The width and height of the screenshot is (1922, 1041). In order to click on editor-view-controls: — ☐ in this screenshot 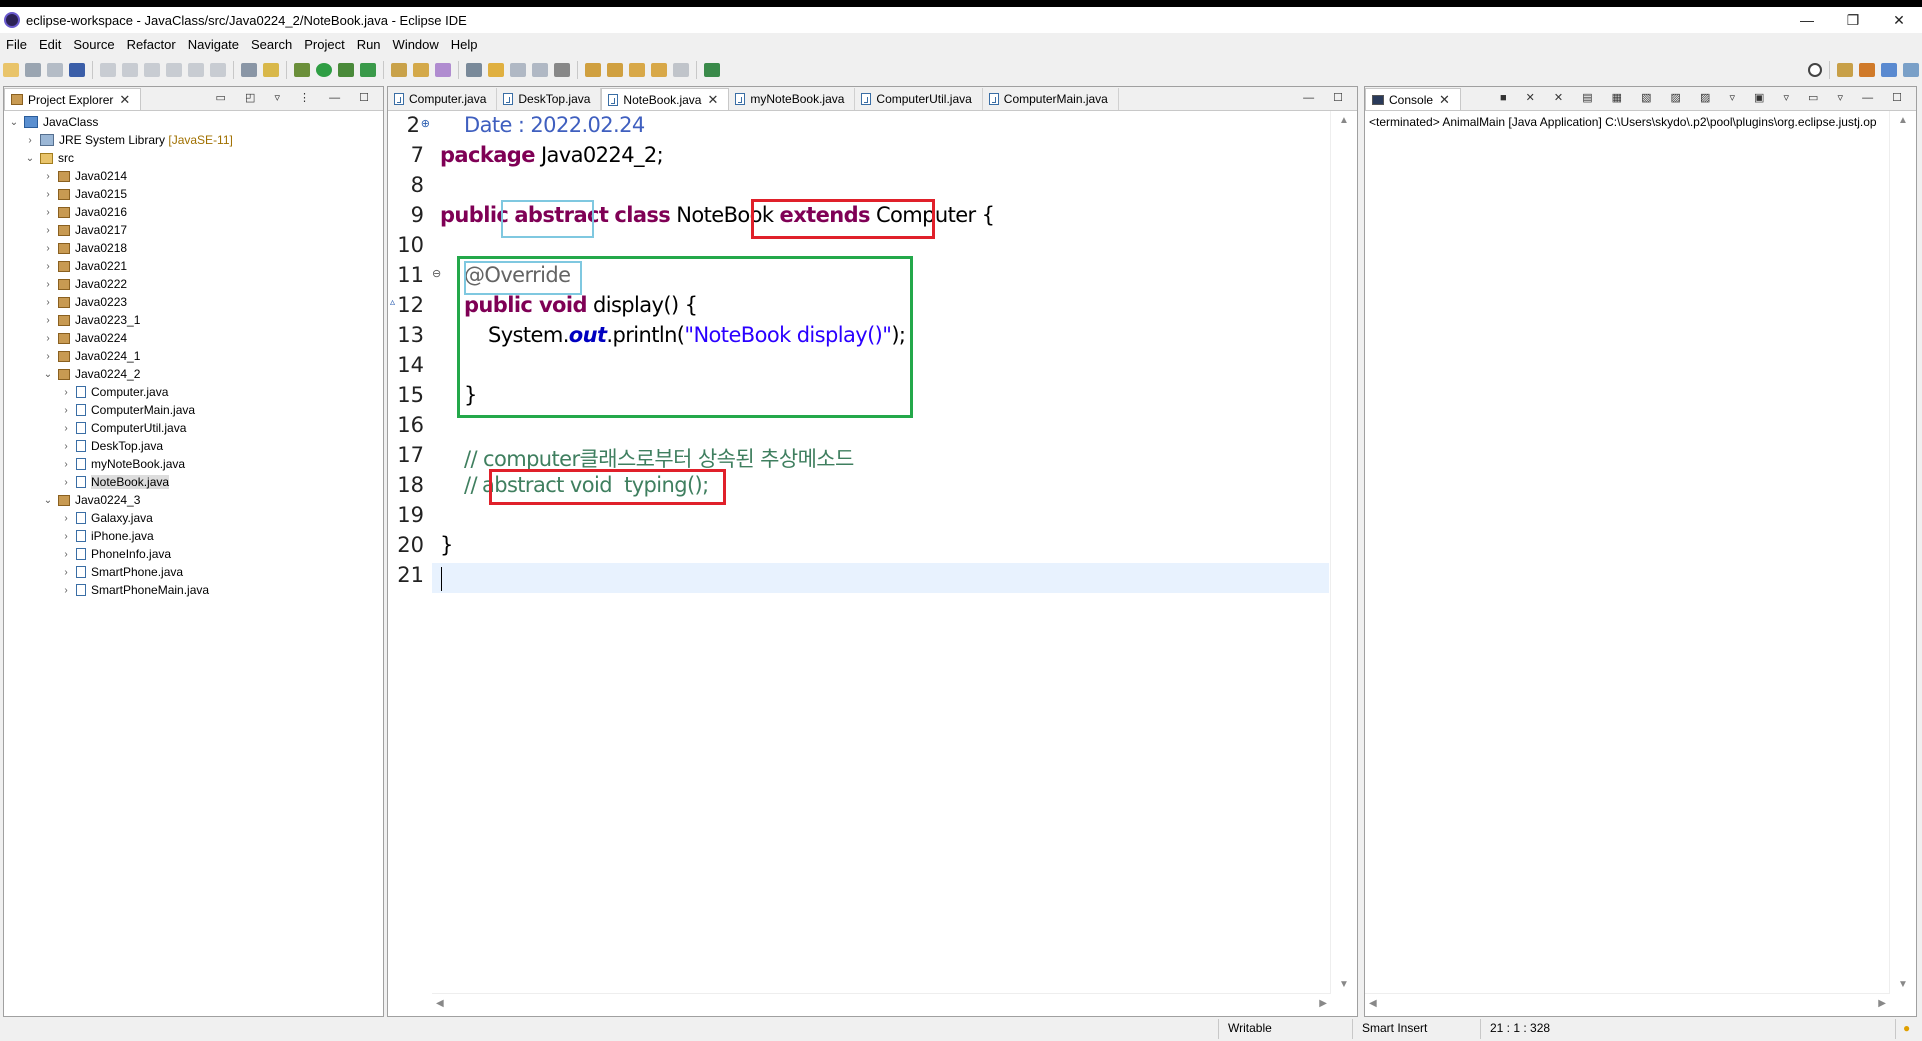, I will do `click(1327, 97)`.